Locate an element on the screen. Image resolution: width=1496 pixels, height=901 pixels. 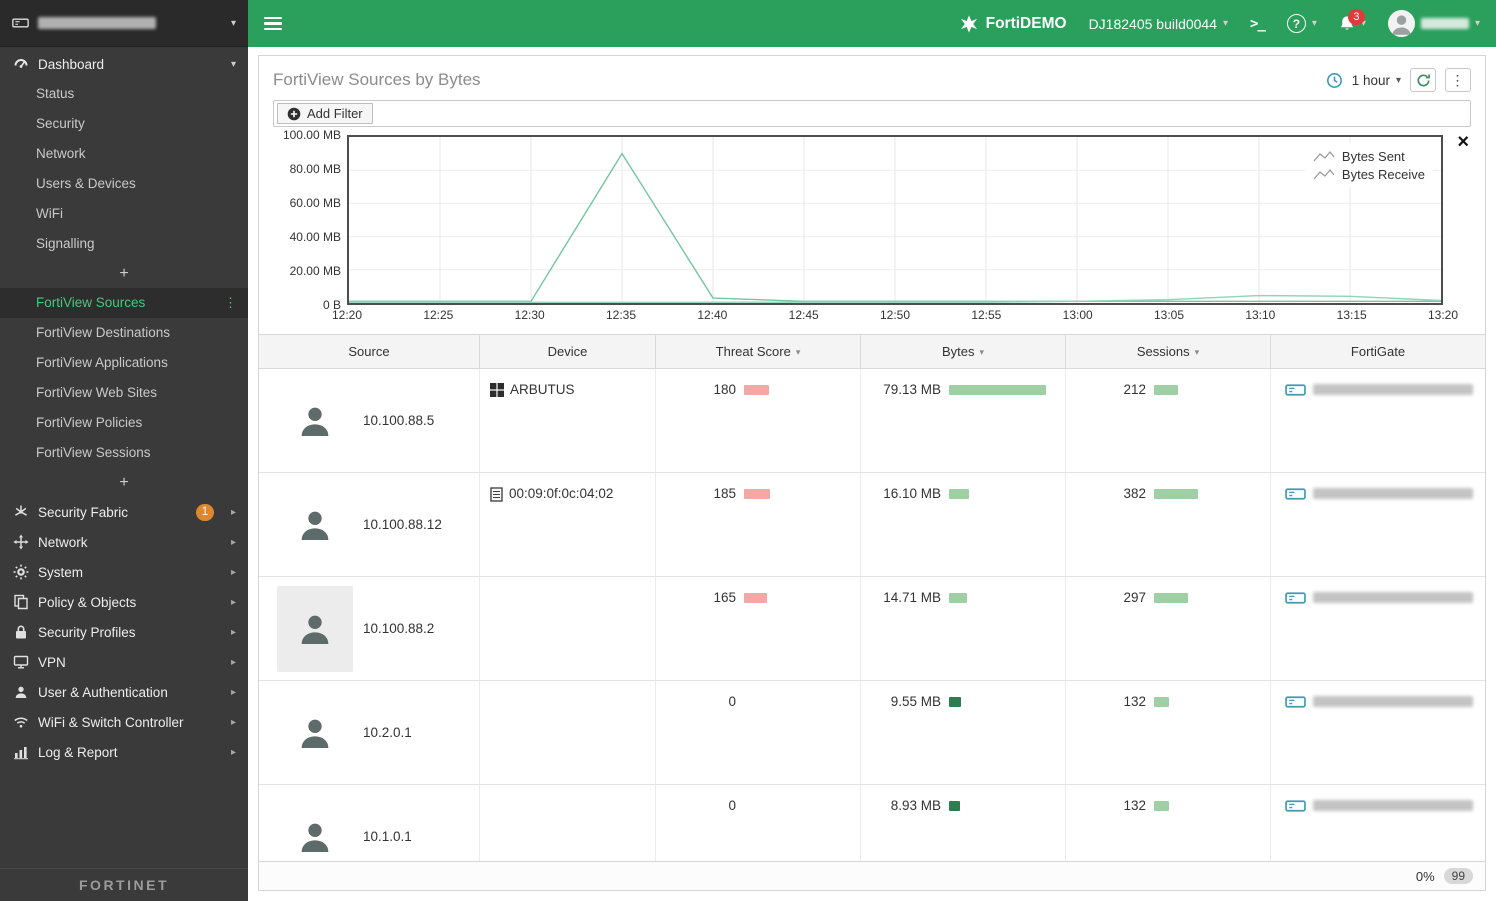
sidebar-item-security-fabric: Security Fabric 1 ▸ is located at coordinates (124, 512).